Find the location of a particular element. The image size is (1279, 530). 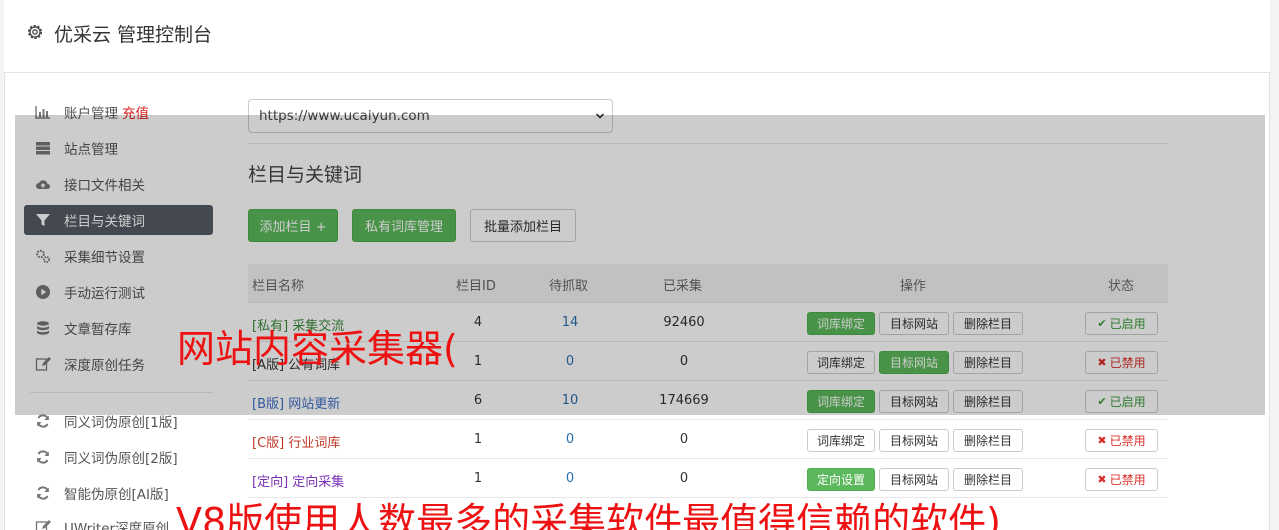

sidebar-item-synonym-v2: 同义词伪原创[2版] is located at coordinates (118, 457).